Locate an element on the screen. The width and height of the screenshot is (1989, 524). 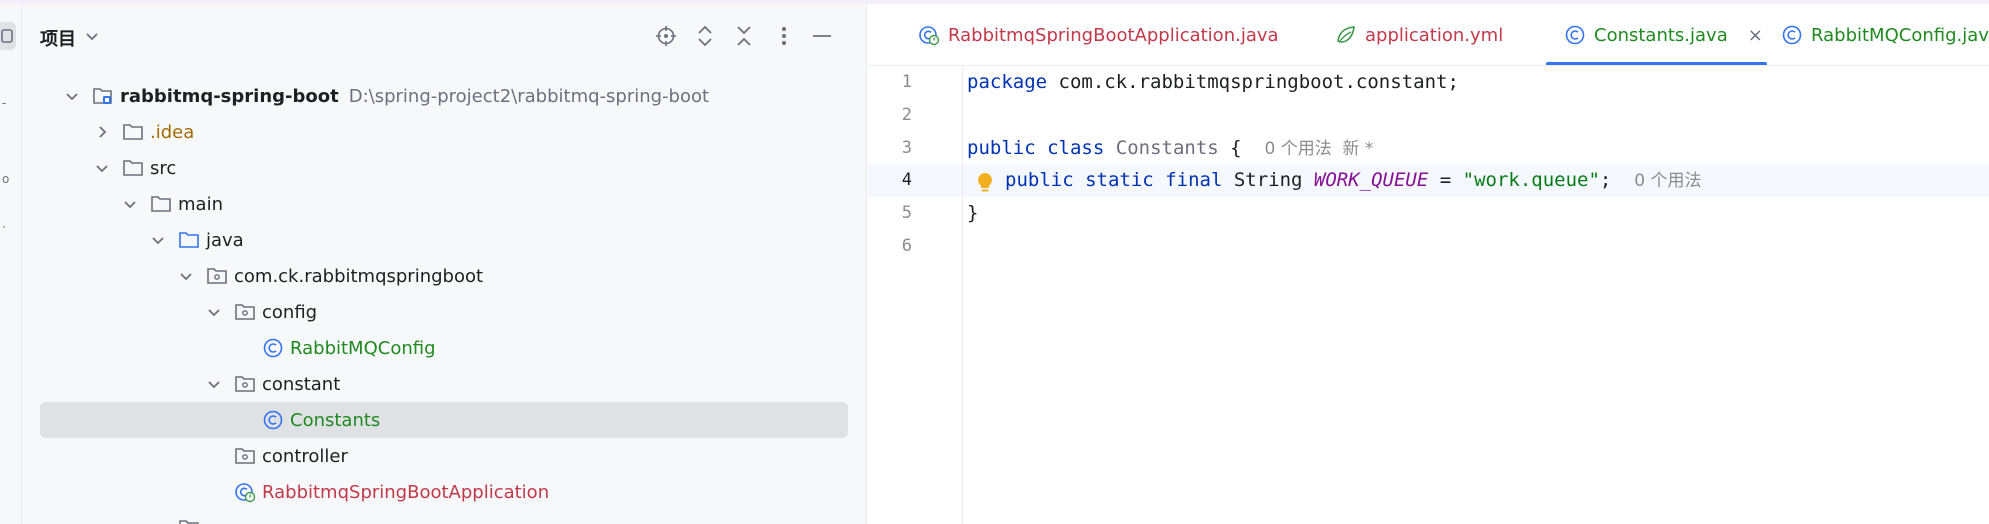
spring-yaml-icon is located at coordinates (1346, 35).